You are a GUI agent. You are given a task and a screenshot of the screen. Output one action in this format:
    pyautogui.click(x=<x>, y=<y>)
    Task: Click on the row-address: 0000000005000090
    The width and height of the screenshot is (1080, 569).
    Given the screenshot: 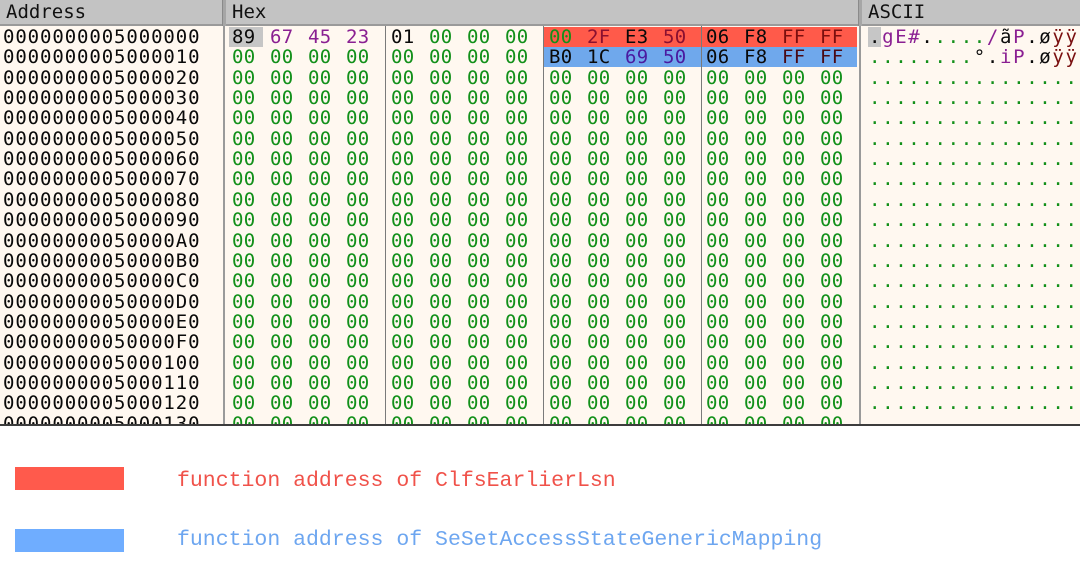 What is the action you would take?
    pyautogui.click(x=101, y=220)
    